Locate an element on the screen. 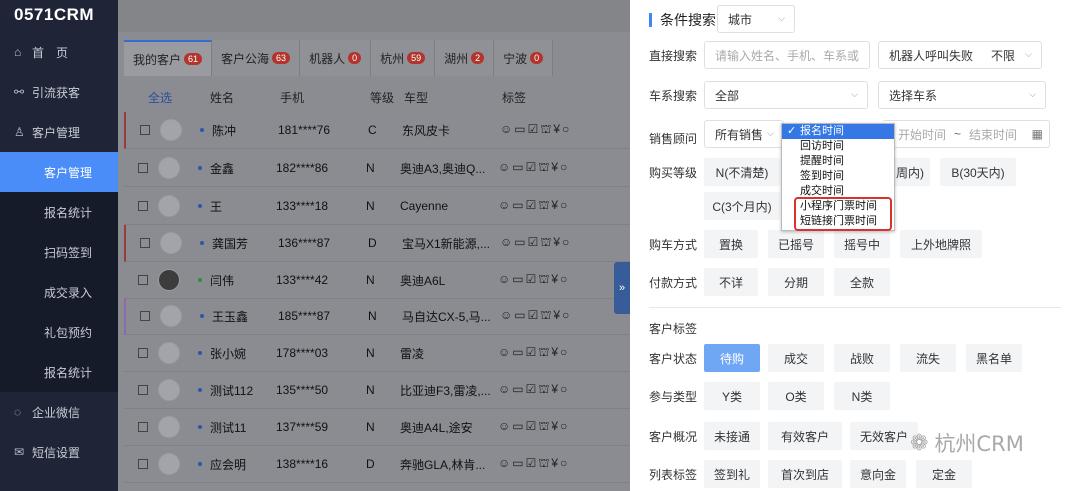  list-tag-option-intent-deposit: 意向金 is located at coordinates (878, 474).